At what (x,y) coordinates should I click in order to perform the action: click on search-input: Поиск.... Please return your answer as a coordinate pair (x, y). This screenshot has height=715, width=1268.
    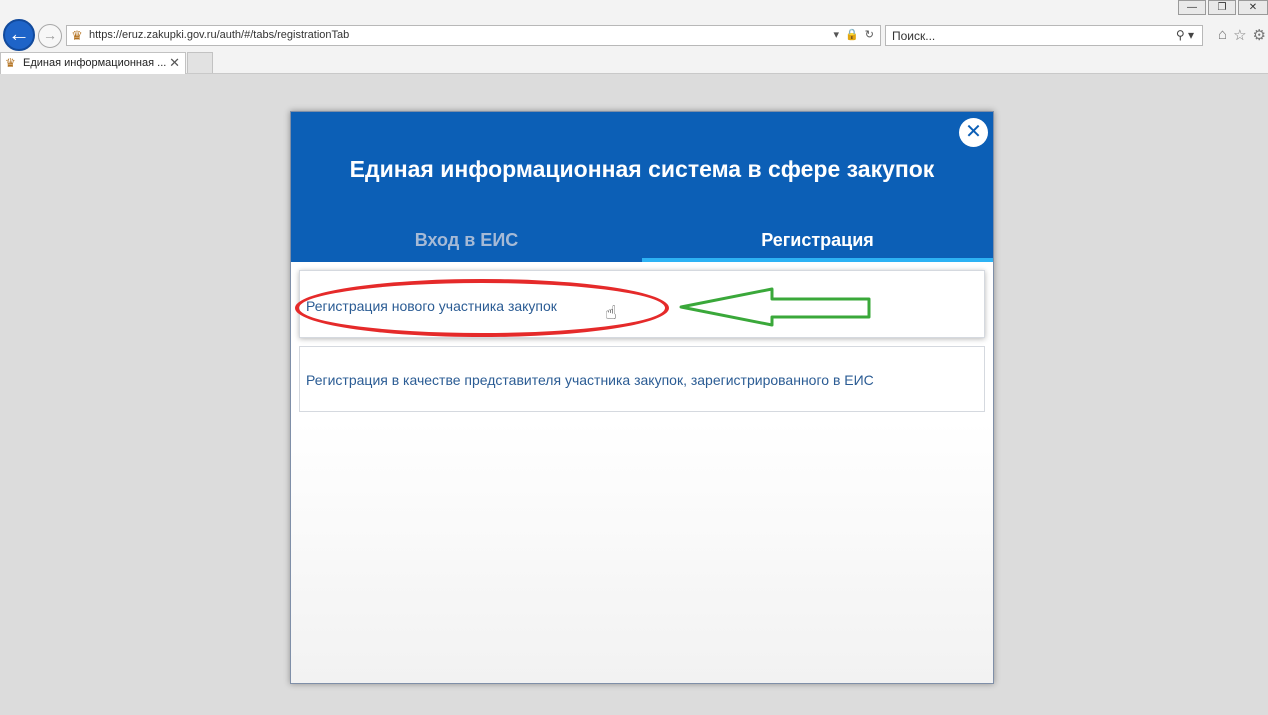
    Looking at the image, I should click on (913, 36).